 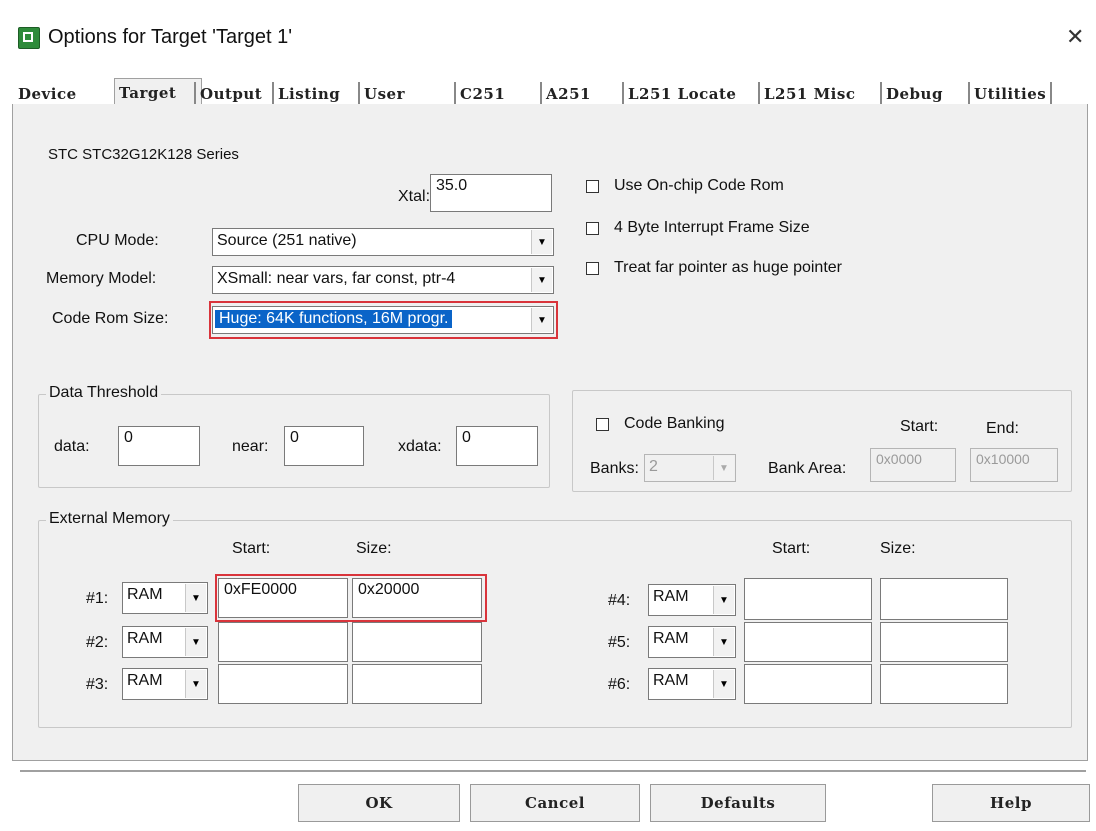 What do you see at coordinates (1002, 428) in the screenshot?
I see `bank-end-label: End:` at bounding box center [1002, 428].